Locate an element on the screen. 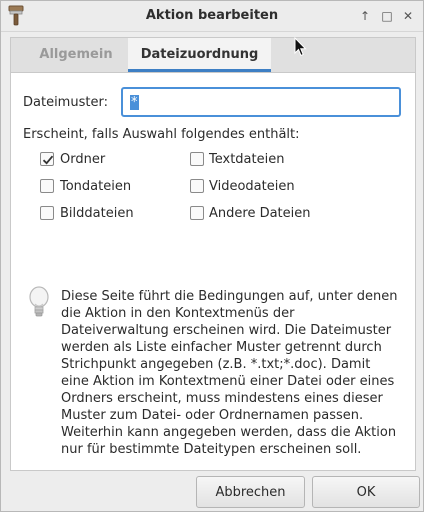  tab-bar: Allgemein Dateizuordnung is located at coordinates (213, 55).